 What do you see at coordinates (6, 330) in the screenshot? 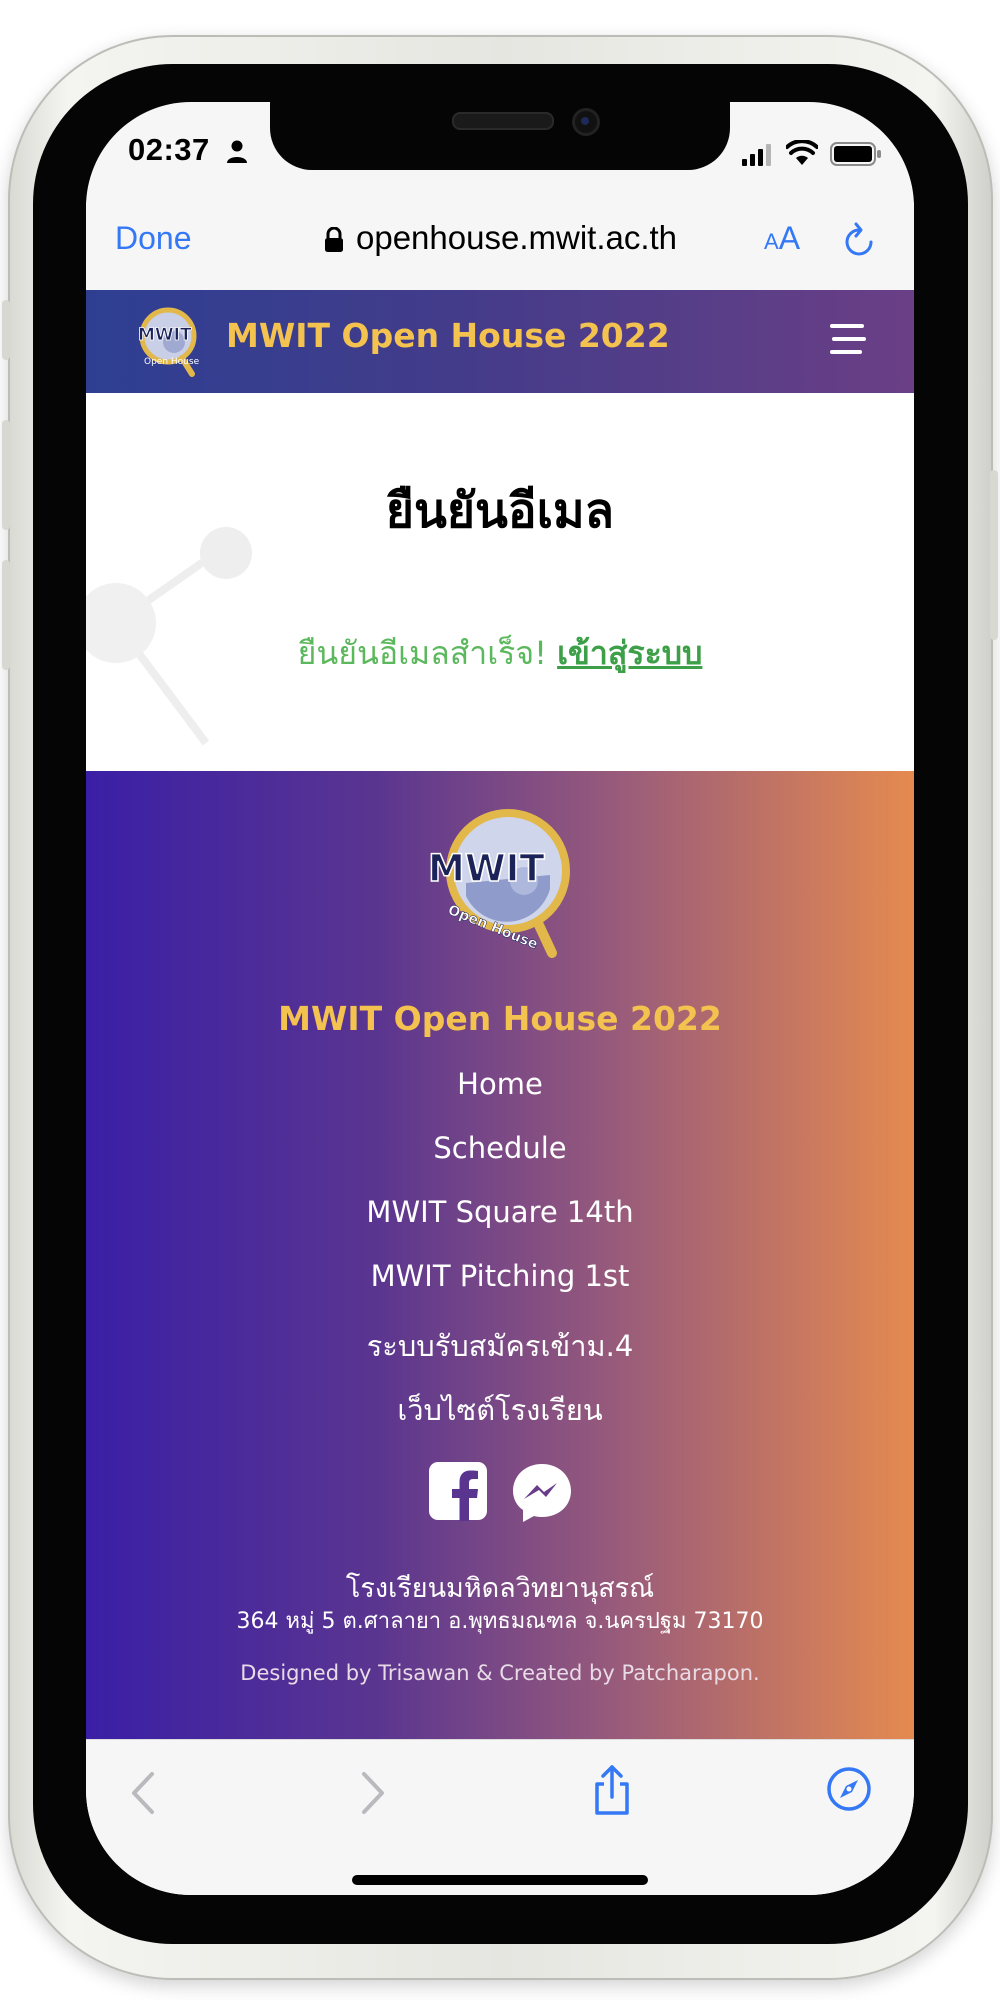
I see `mute-switch` at bounding box center [6, 330].